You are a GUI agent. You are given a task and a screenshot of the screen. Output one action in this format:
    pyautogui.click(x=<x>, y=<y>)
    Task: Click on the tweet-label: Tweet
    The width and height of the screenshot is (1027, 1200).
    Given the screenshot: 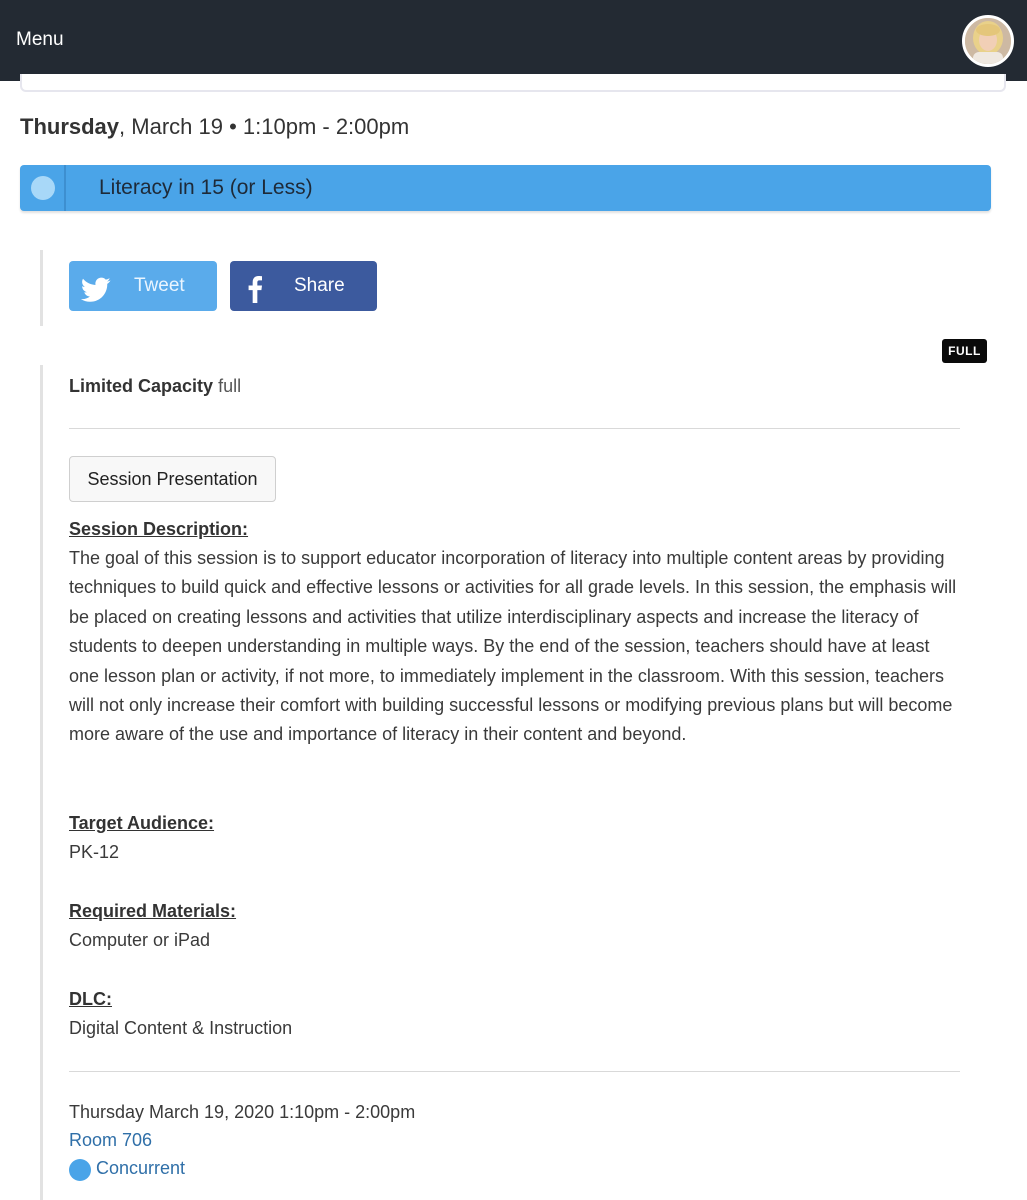 What is the action you would take?
    pyautogui.click(x=159, y=285)
    